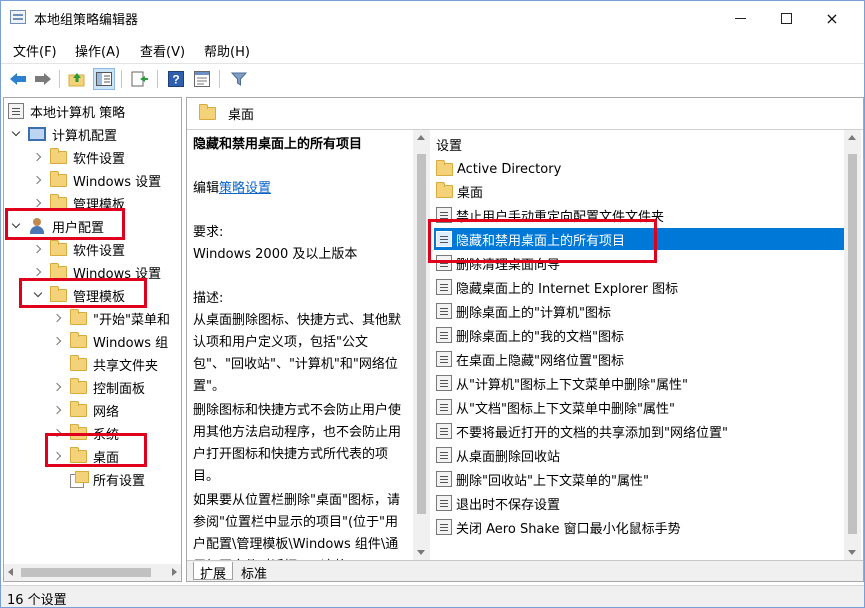  Describe the element at coordinates (66, 111) in the screenshot. I see `tree-root: 本地计算机 策略` at that location.